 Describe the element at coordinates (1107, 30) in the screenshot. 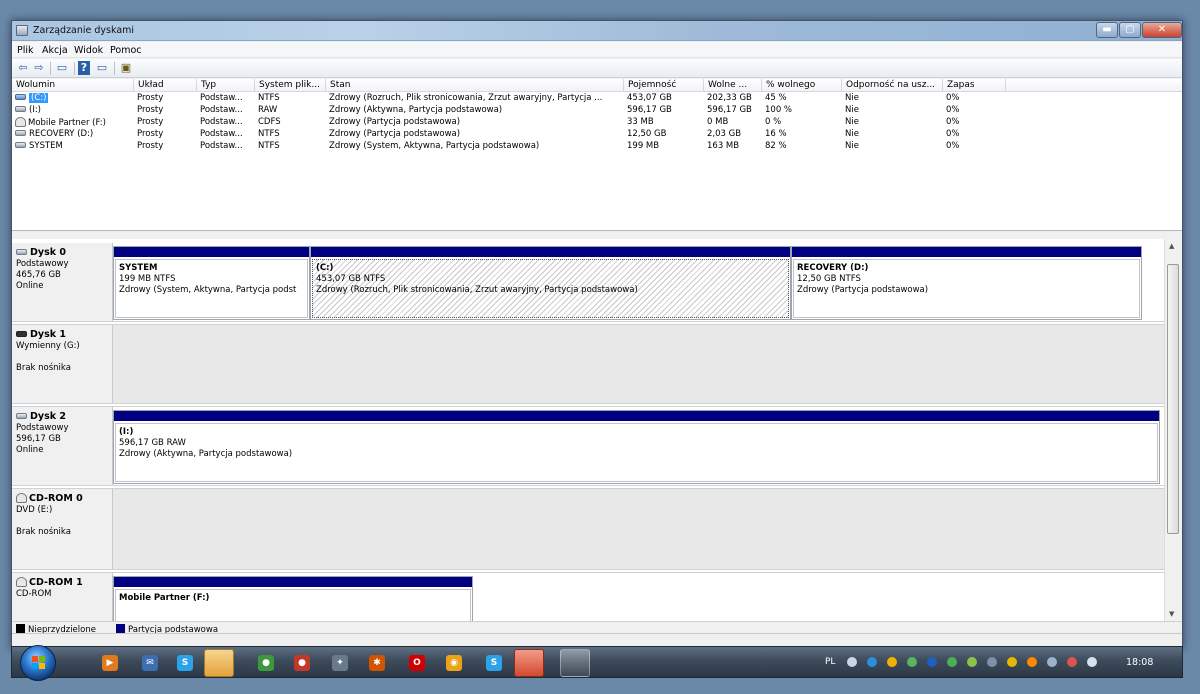

I see `minimize-button: ▬` at that location.